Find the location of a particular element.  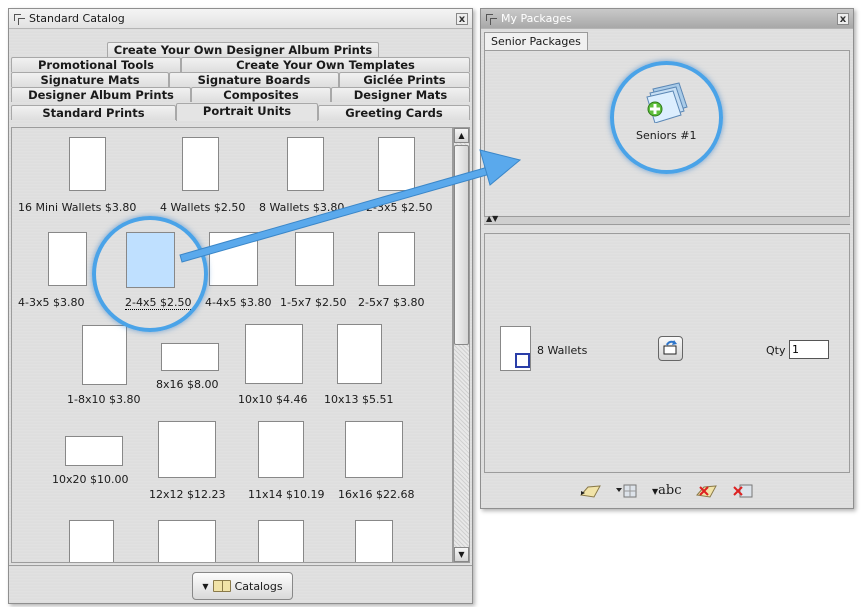

product-label: 8x16 $8.00 is located at coordinates (187, 384).